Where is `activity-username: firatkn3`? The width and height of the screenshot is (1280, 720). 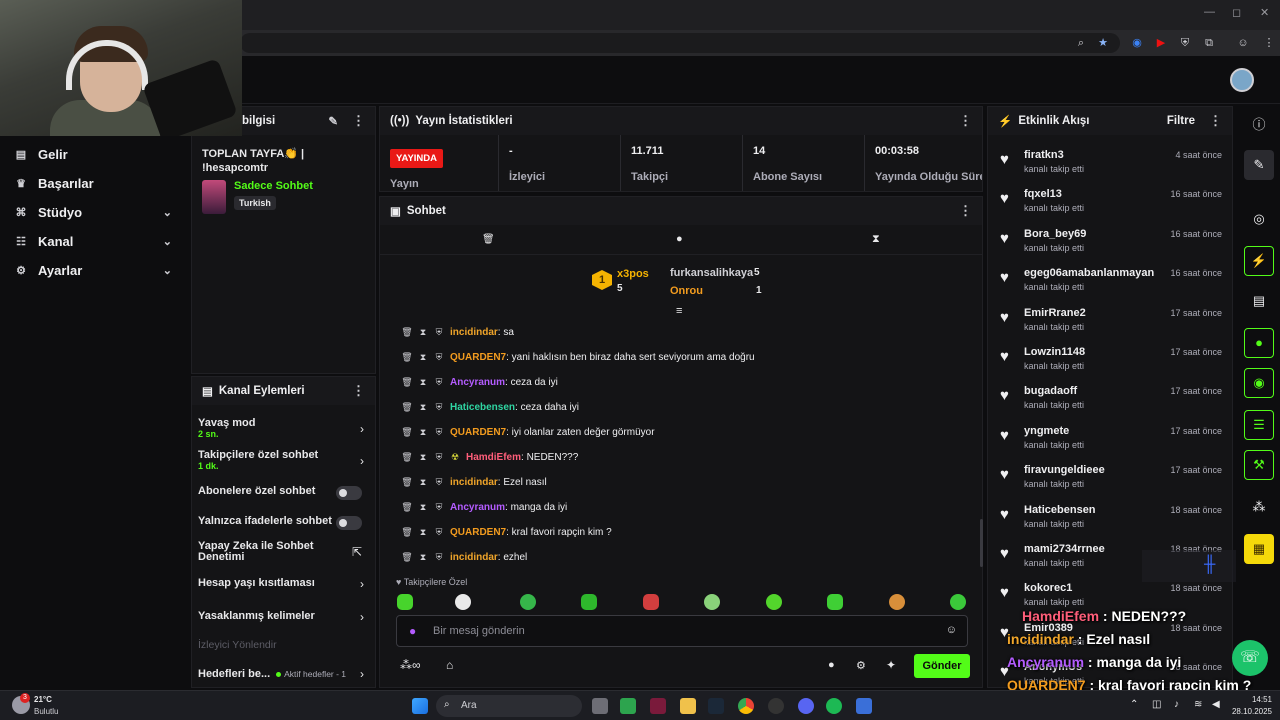 activity-username: firatkn3 is located at coordinates (1044, 155).